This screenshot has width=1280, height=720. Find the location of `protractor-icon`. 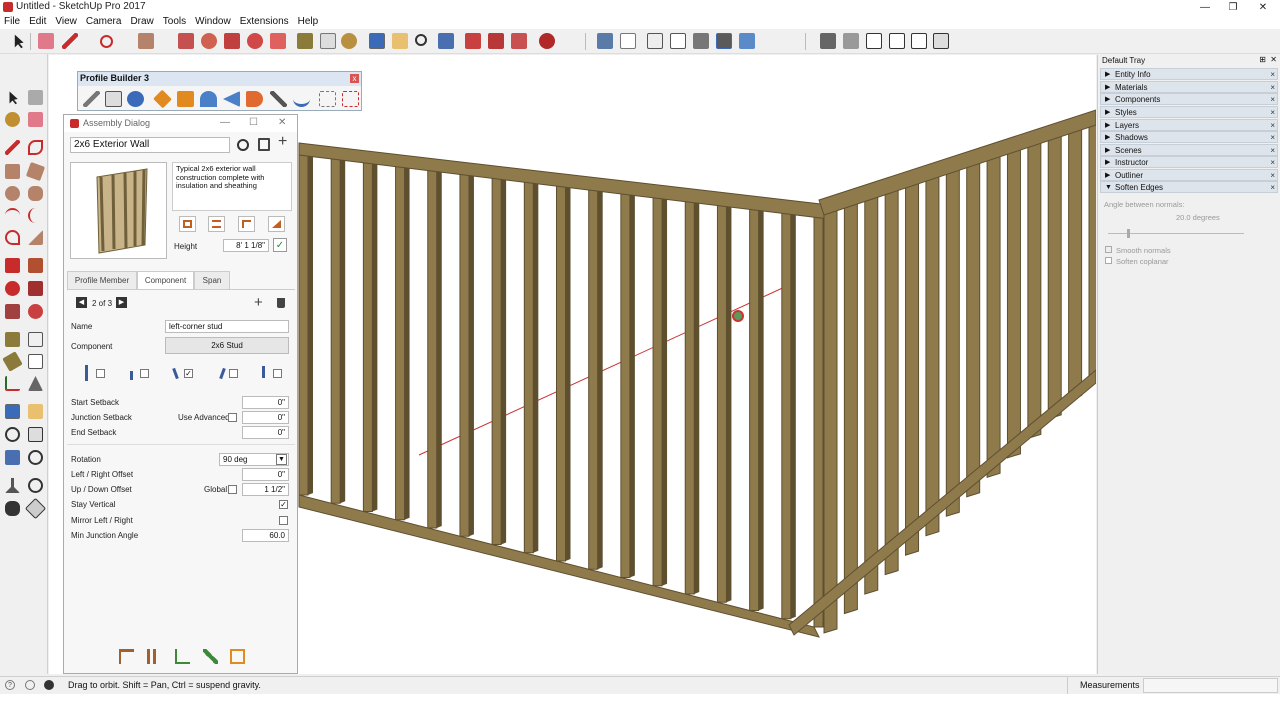

protractor-icon is located at coordinates (12, 361).